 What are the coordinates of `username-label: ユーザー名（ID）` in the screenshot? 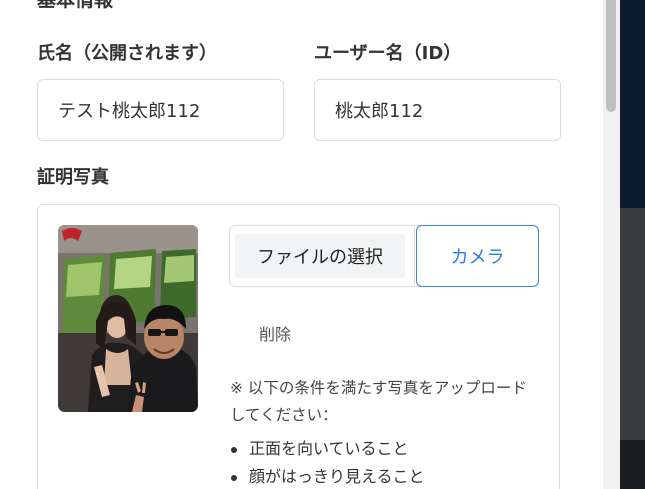 It's located at (388, 53).